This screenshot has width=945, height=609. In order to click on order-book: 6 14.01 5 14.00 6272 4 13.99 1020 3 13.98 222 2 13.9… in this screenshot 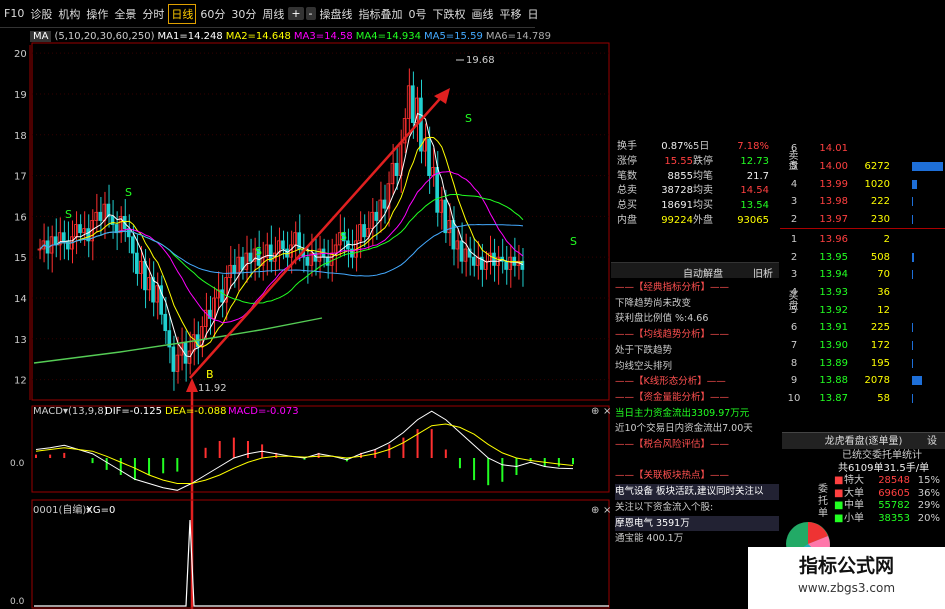, I will do `click(862, 287)`.